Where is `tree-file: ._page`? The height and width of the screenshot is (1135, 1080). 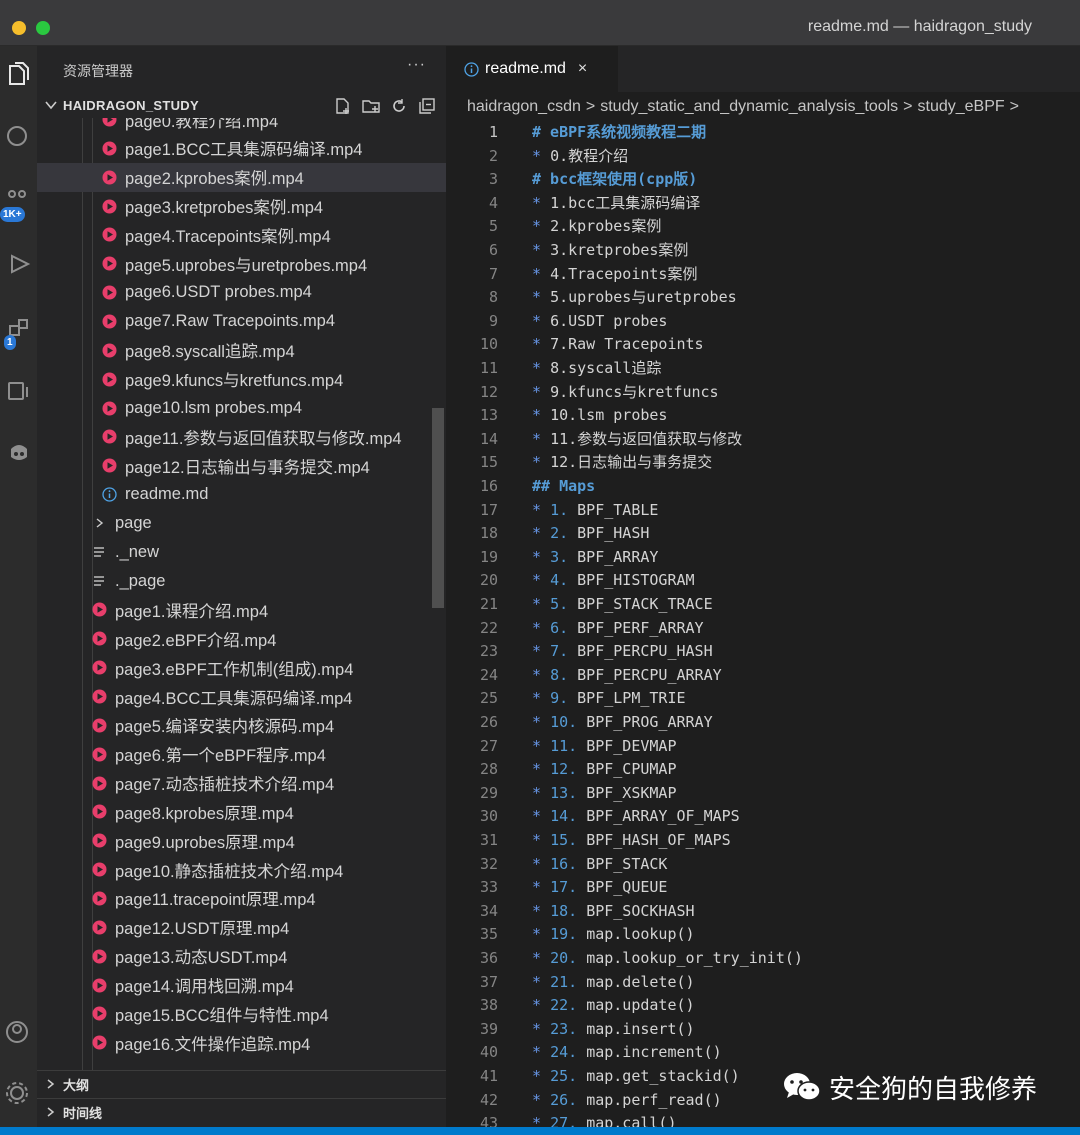 tree-file: ._page is located at coordinates (241, 581).